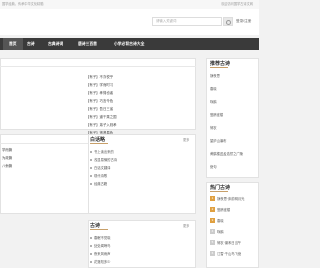 This screenshot has width=320, height=268. Describe the element at coordinates (213, 101) in the screenshot. I see `recommend-item: 咏鹅` at that location.